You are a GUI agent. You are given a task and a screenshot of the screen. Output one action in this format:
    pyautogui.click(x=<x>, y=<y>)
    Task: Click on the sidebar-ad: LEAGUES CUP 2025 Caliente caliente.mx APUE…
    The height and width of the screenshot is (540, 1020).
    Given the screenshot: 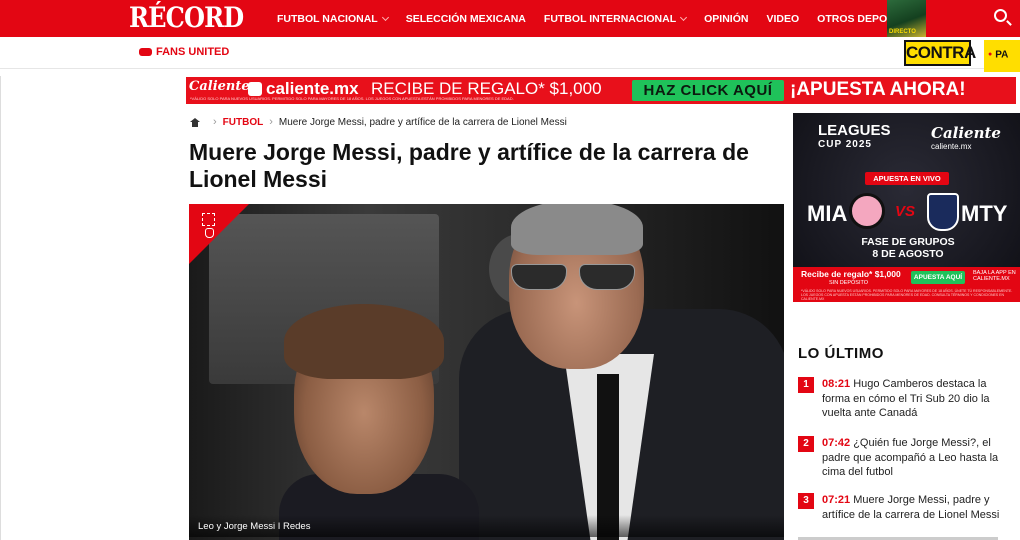 What is the action you would take?
    pyautogui.click(x=906, y=207)
    